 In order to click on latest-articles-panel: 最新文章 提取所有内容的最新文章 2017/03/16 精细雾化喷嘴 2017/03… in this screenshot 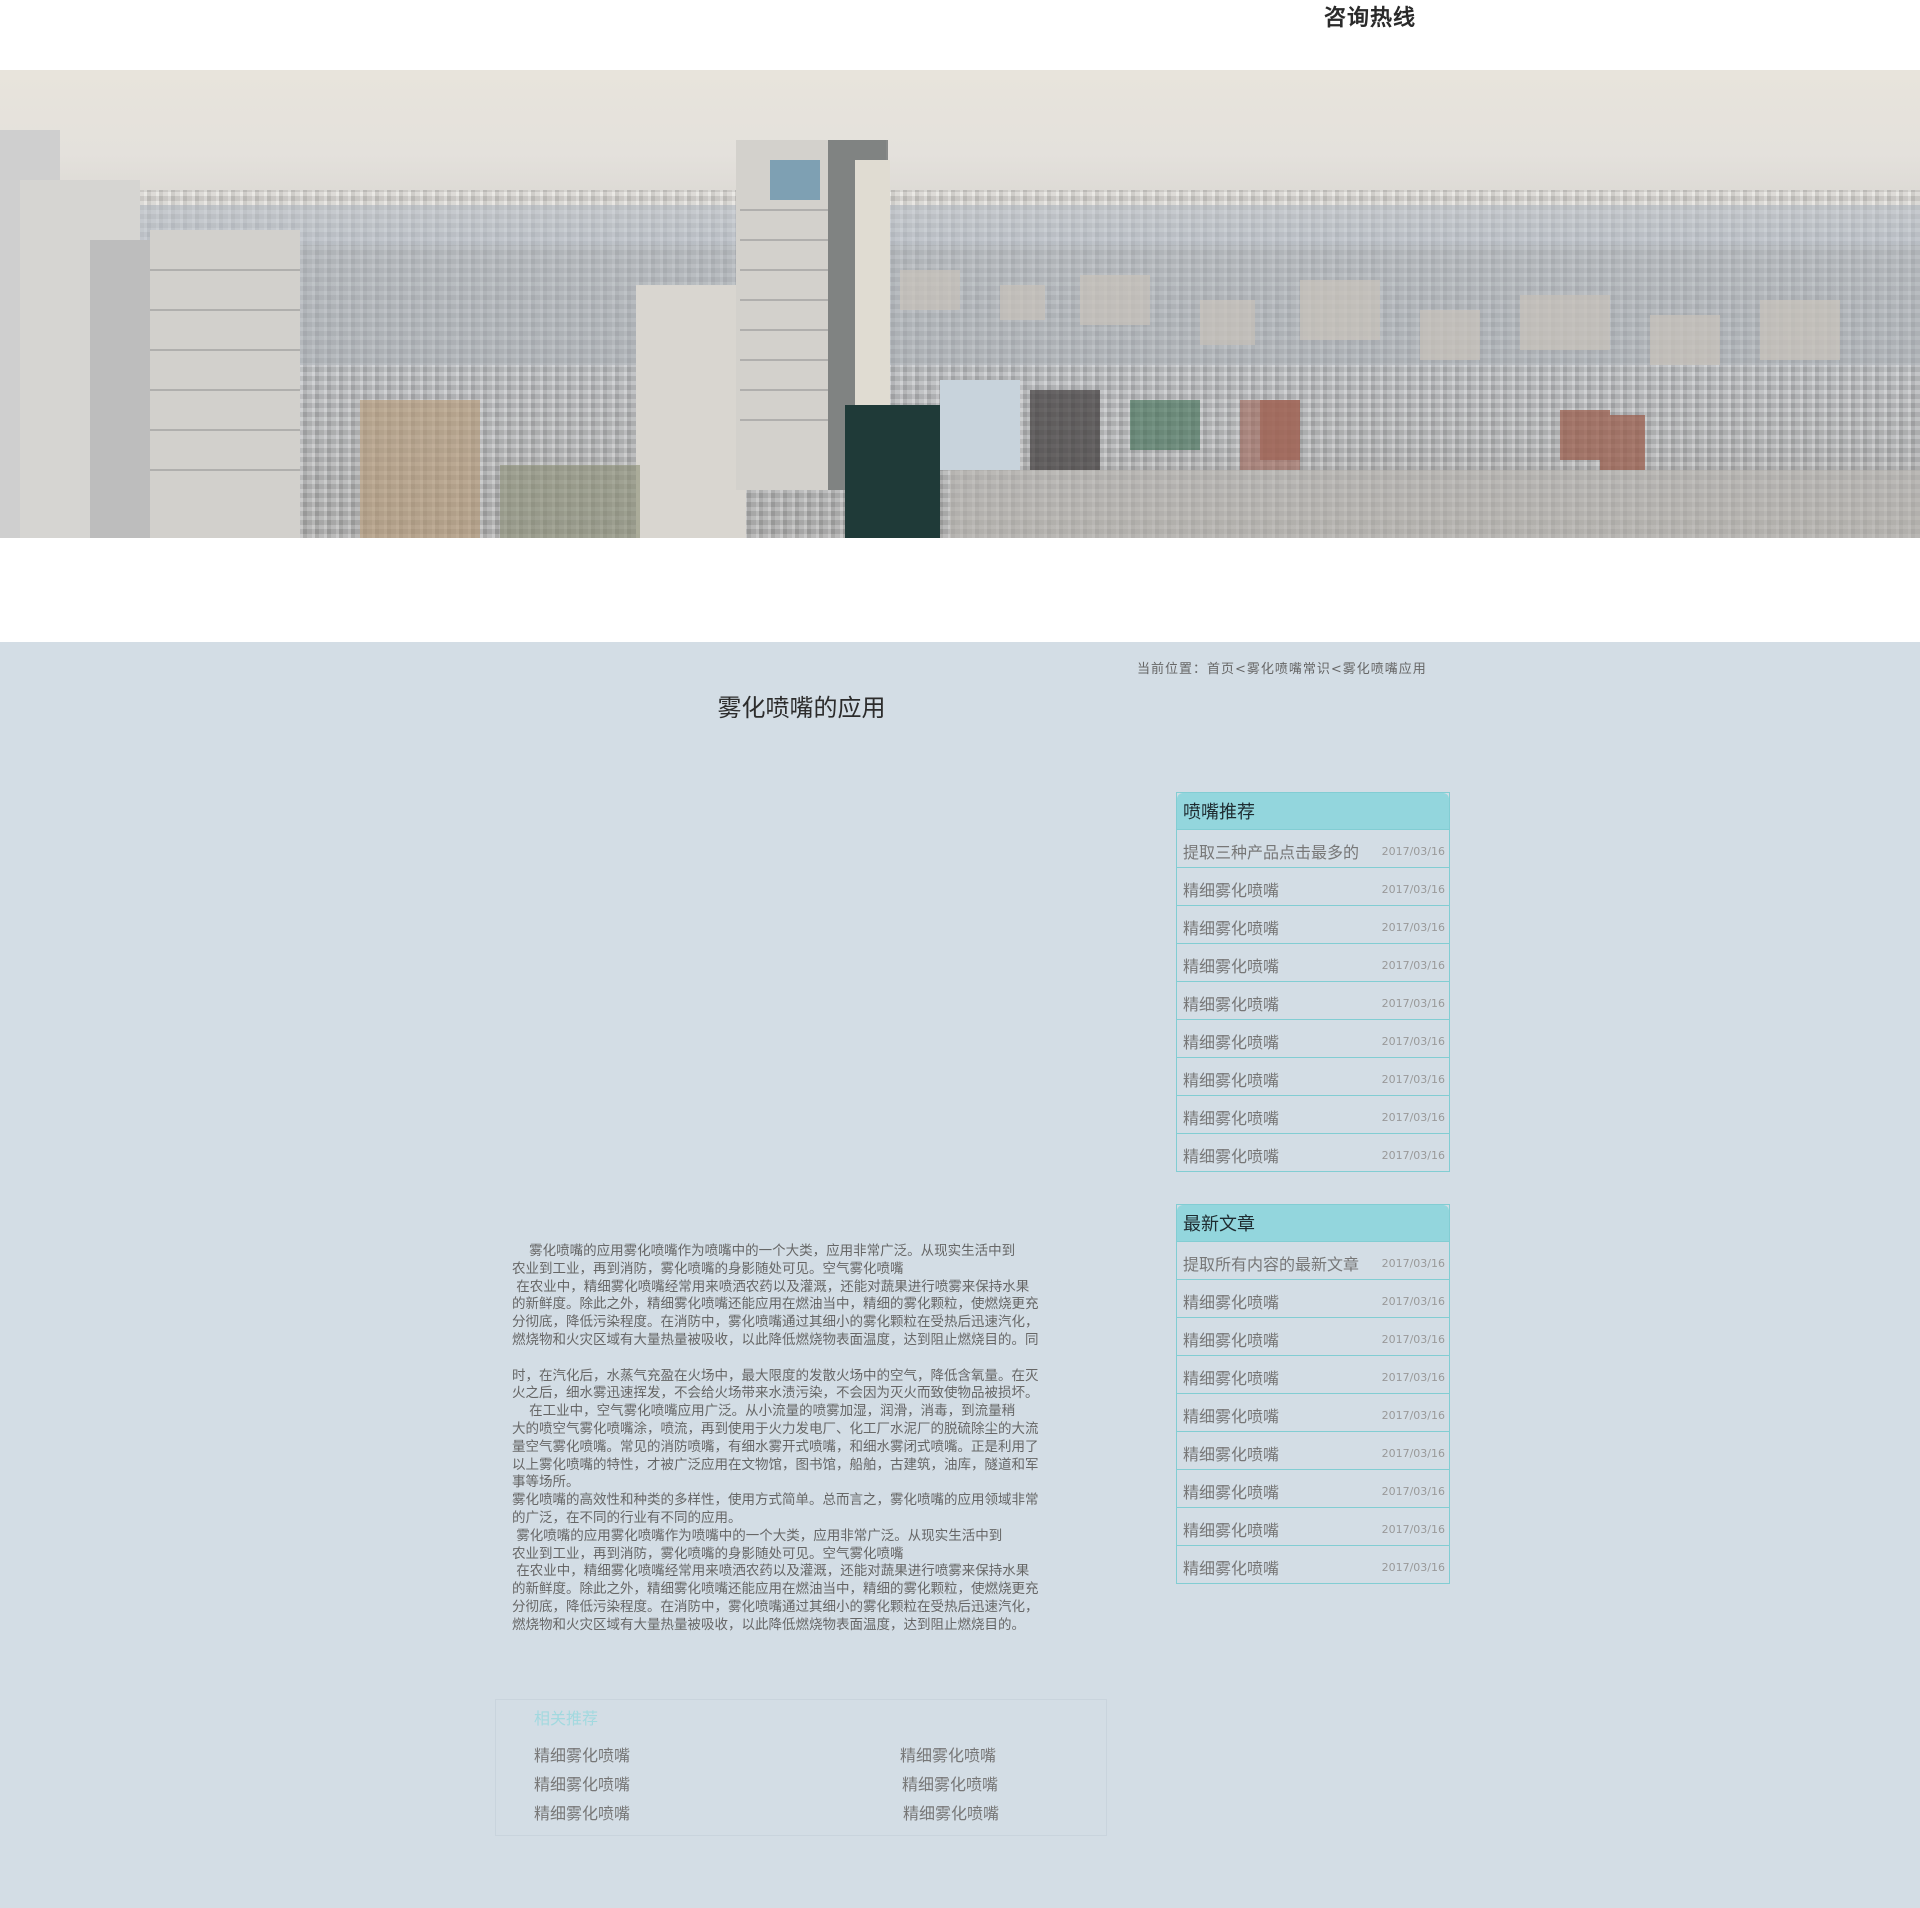, I will do `click(1313, 1394)`.